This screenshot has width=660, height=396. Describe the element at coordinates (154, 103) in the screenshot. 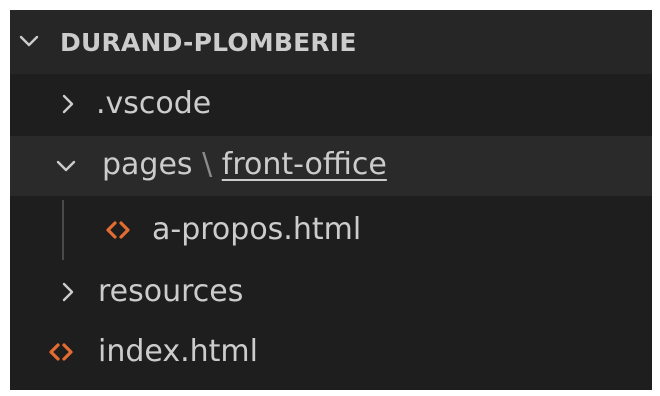

I see `tree-item-label: .vscode` at that location.